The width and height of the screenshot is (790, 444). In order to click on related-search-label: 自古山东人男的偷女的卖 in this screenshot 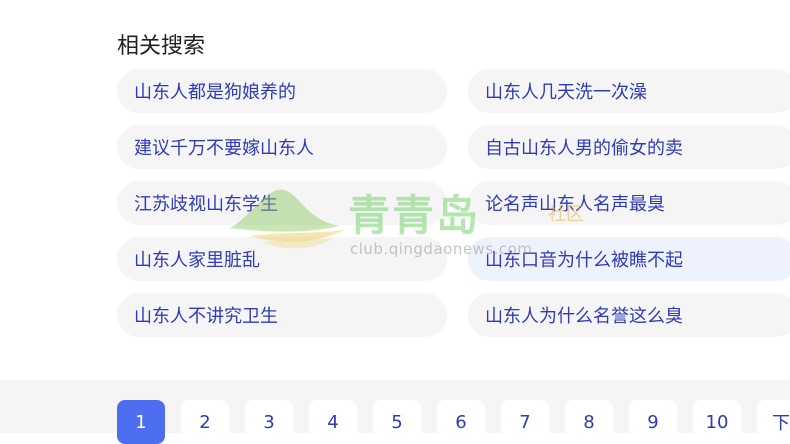, I will do `click(584, 148)`.